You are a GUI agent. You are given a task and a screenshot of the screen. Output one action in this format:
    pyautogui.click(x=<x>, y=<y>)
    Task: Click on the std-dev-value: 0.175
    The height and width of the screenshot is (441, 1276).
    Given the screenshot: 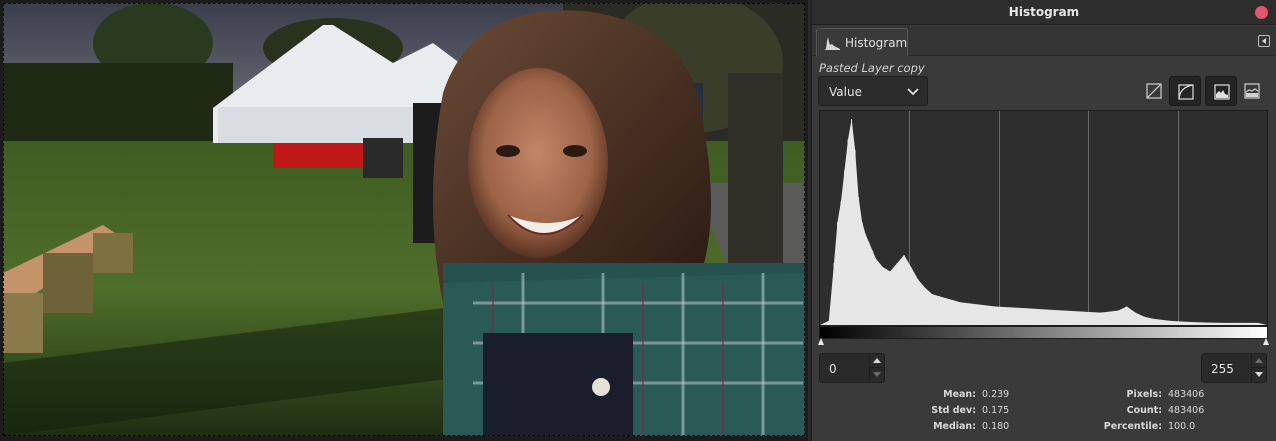 What is the action you would take?
    pyautogui.click(x=996, y=410)
    